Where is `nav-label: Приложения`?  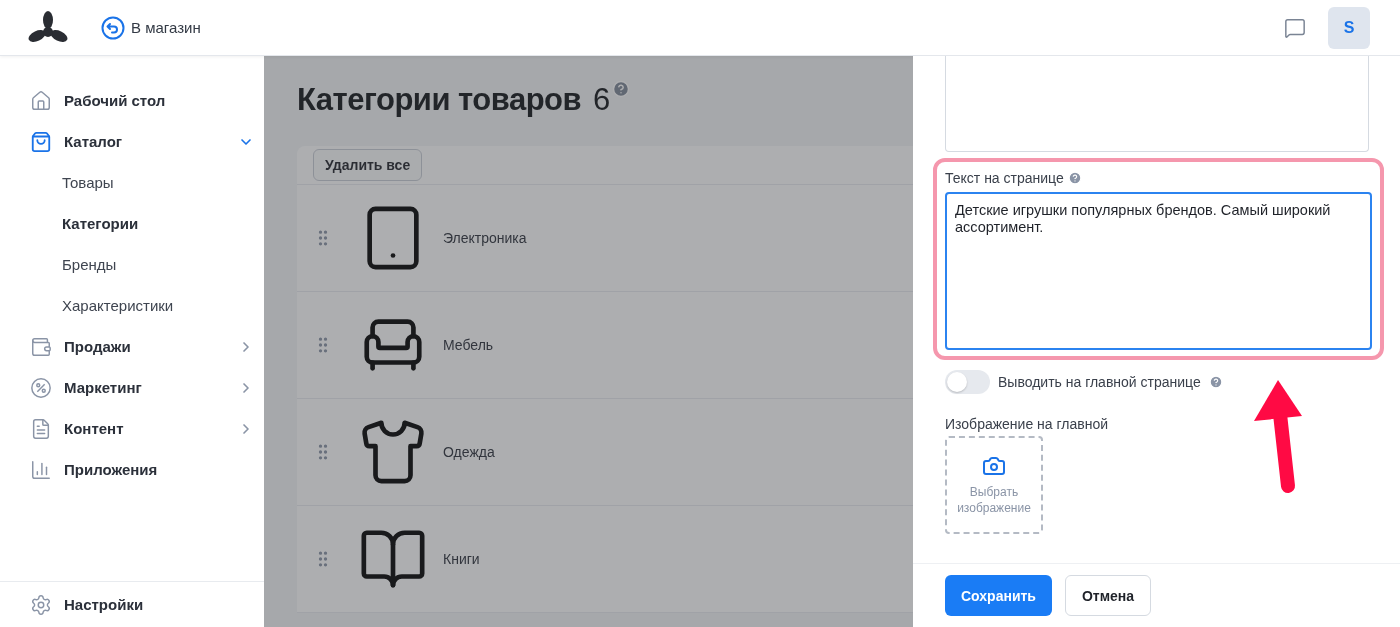
nav-label: Приложения is located at coordinates (111, 469).